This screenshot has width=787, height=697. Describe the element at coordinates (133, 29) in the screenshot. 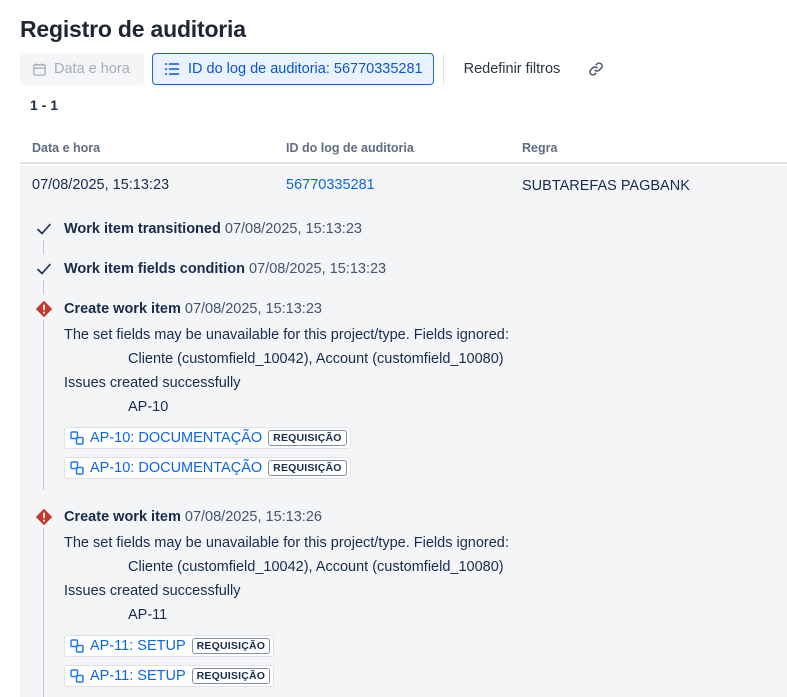

I see `page-title: Registro de auditoria` at that location.